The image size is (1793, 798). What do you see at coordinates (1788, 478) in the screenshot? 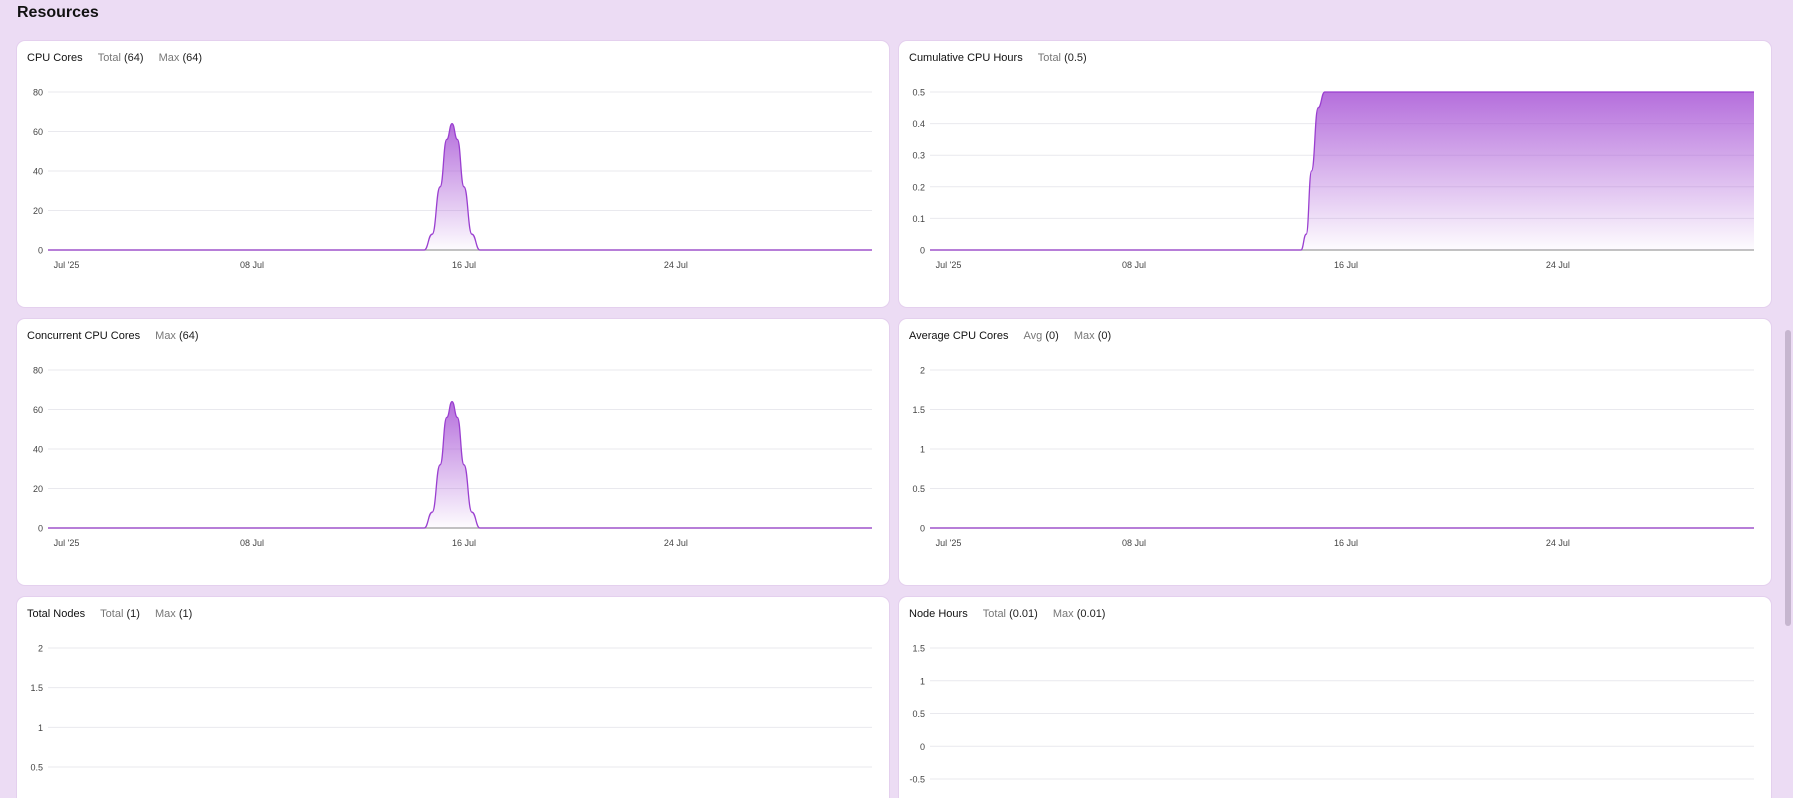
I see `page-scrollbar-thumb` at bounding box center [1788, 478].